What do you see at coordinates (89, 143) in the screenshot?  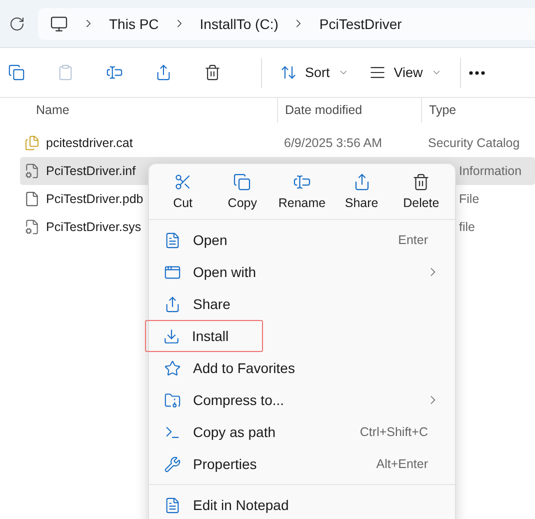 I see `file-name: pcitestdriver.cat` at bounding box center [89, 143].